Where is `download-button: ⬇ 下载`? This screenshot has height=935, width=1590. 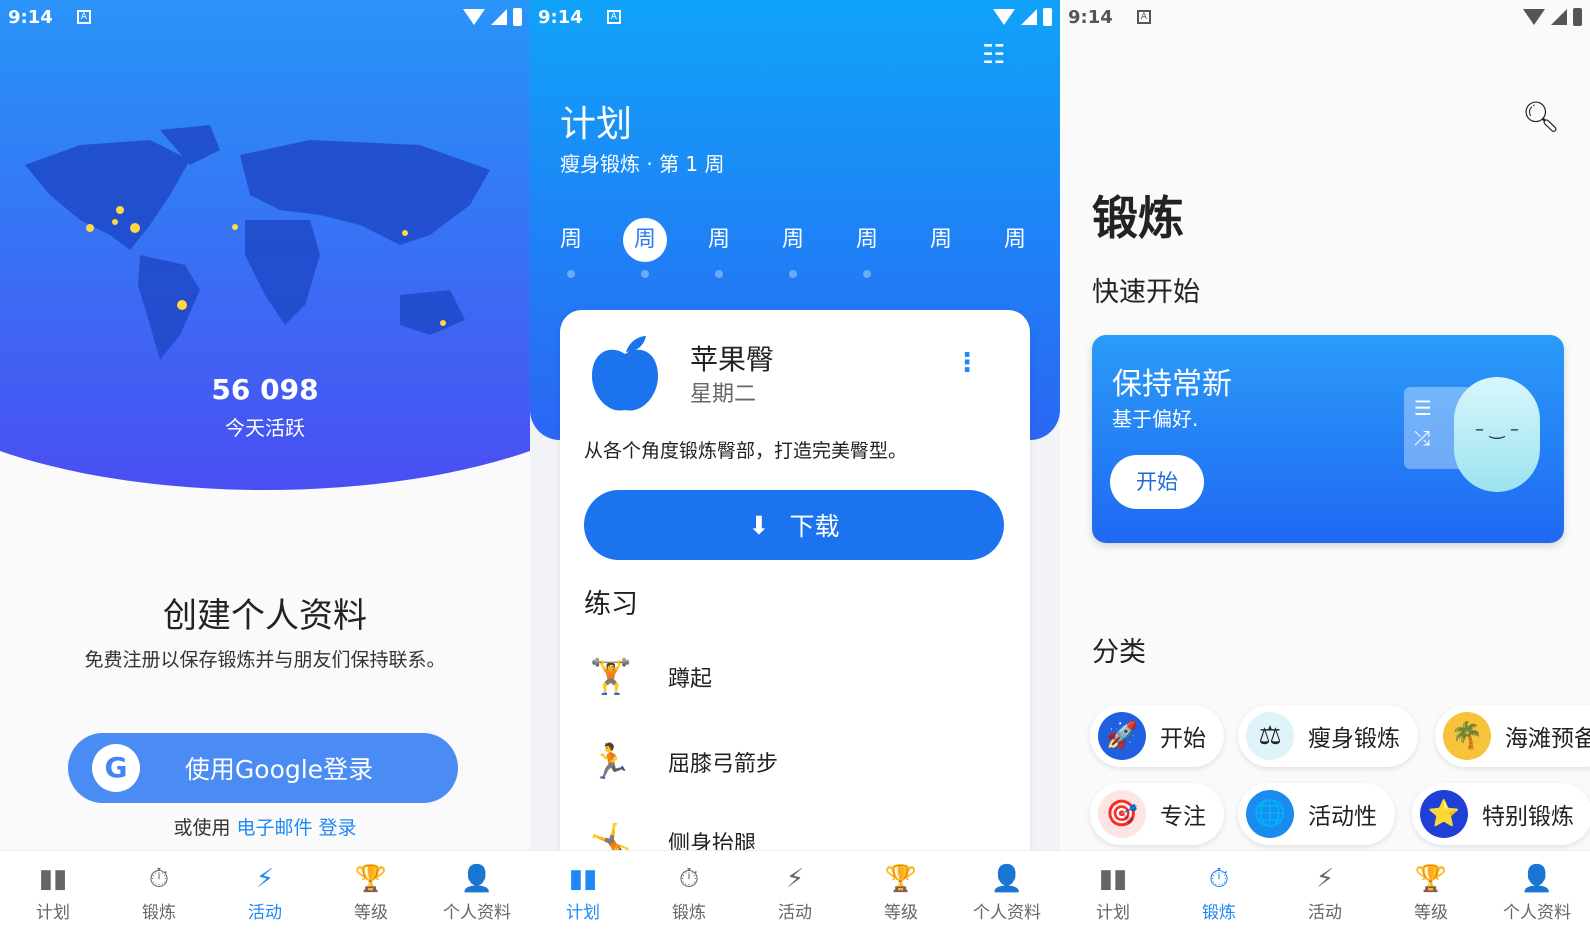 download-button: ⬇ 下载 is located at coordinates (794, 525).